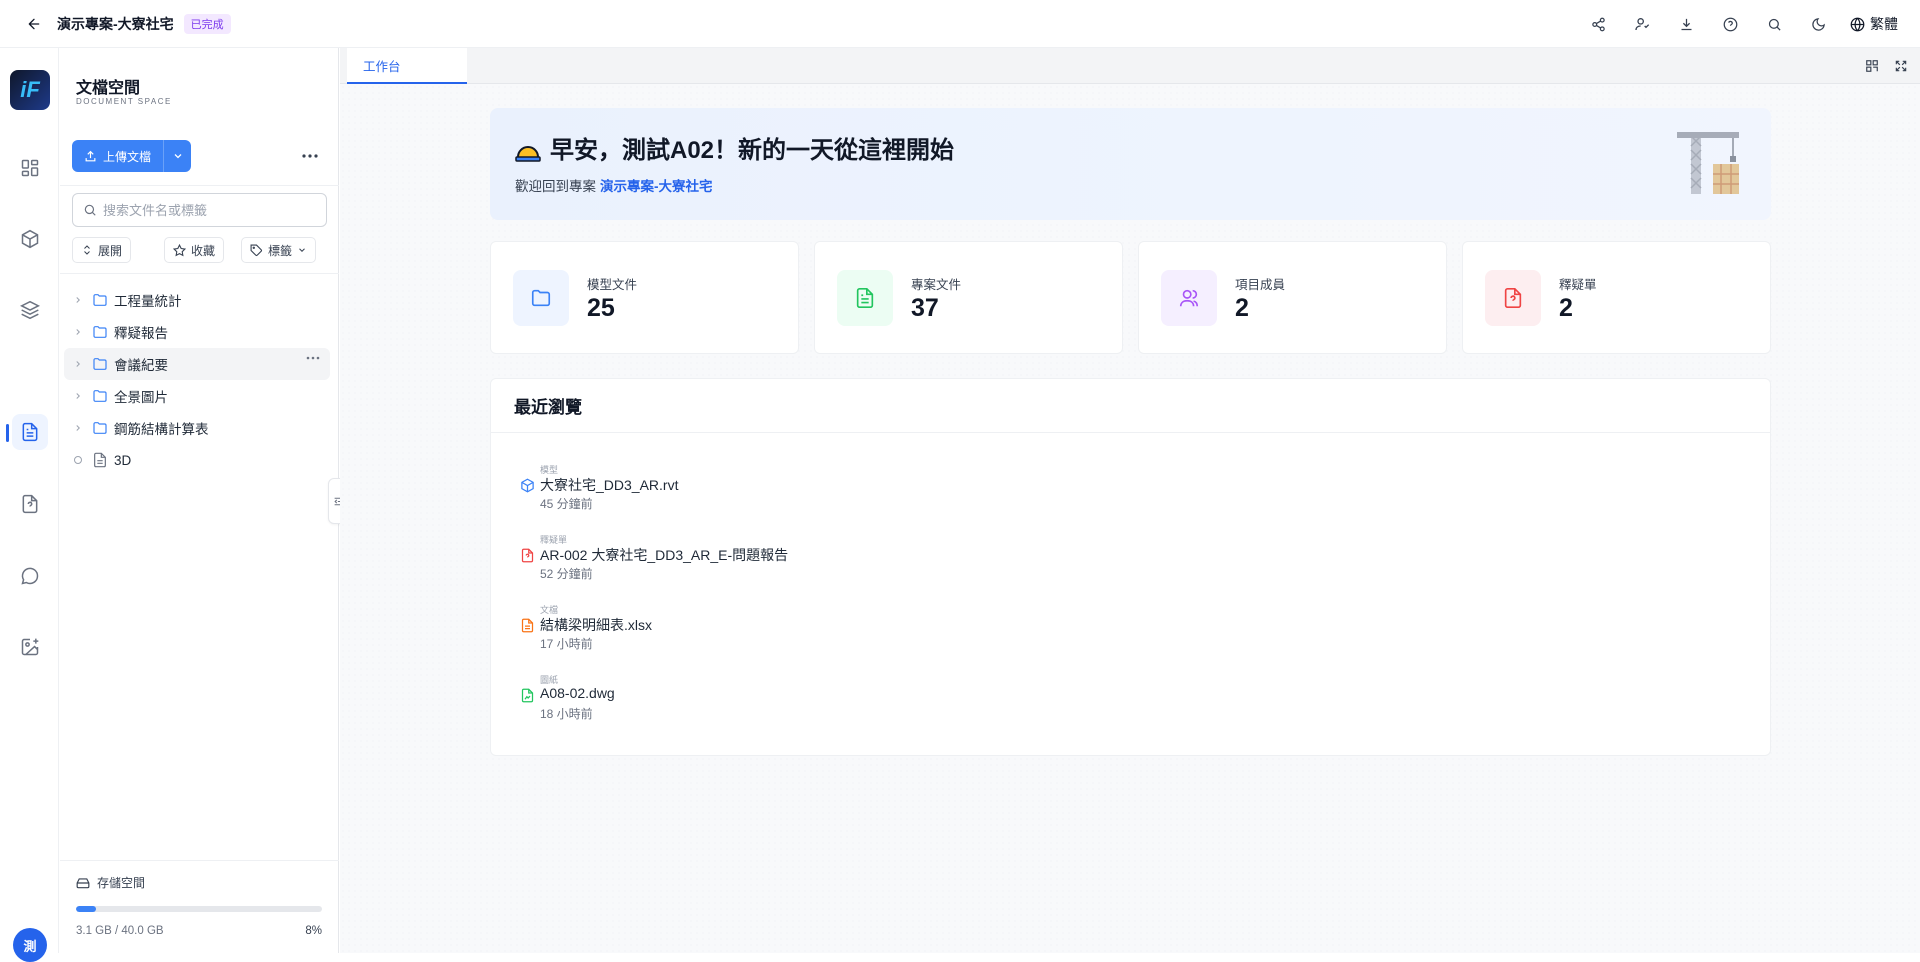  I want to click on cube-icon, so click(30, 239).